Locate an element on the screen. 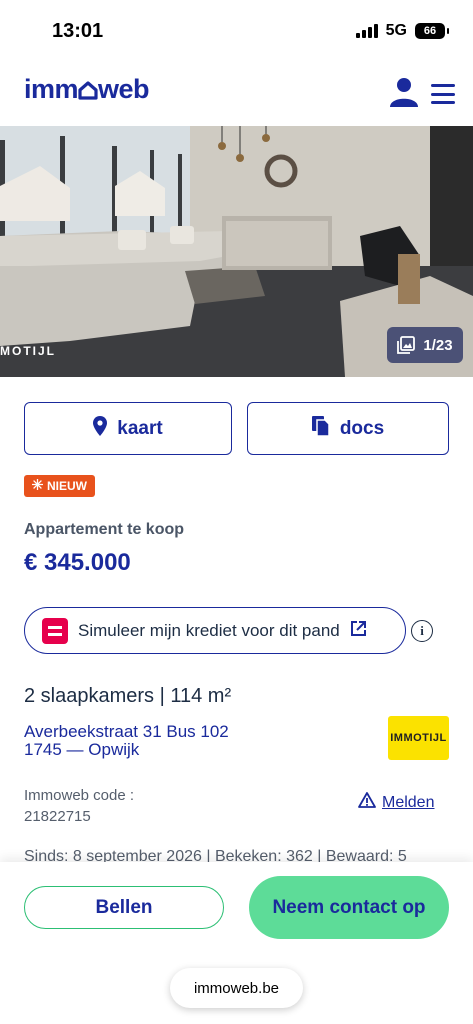 The width and height of the screenshot is (473, 1024). address-city: 1745 — Opwijk is located at coordinates (81, 750).